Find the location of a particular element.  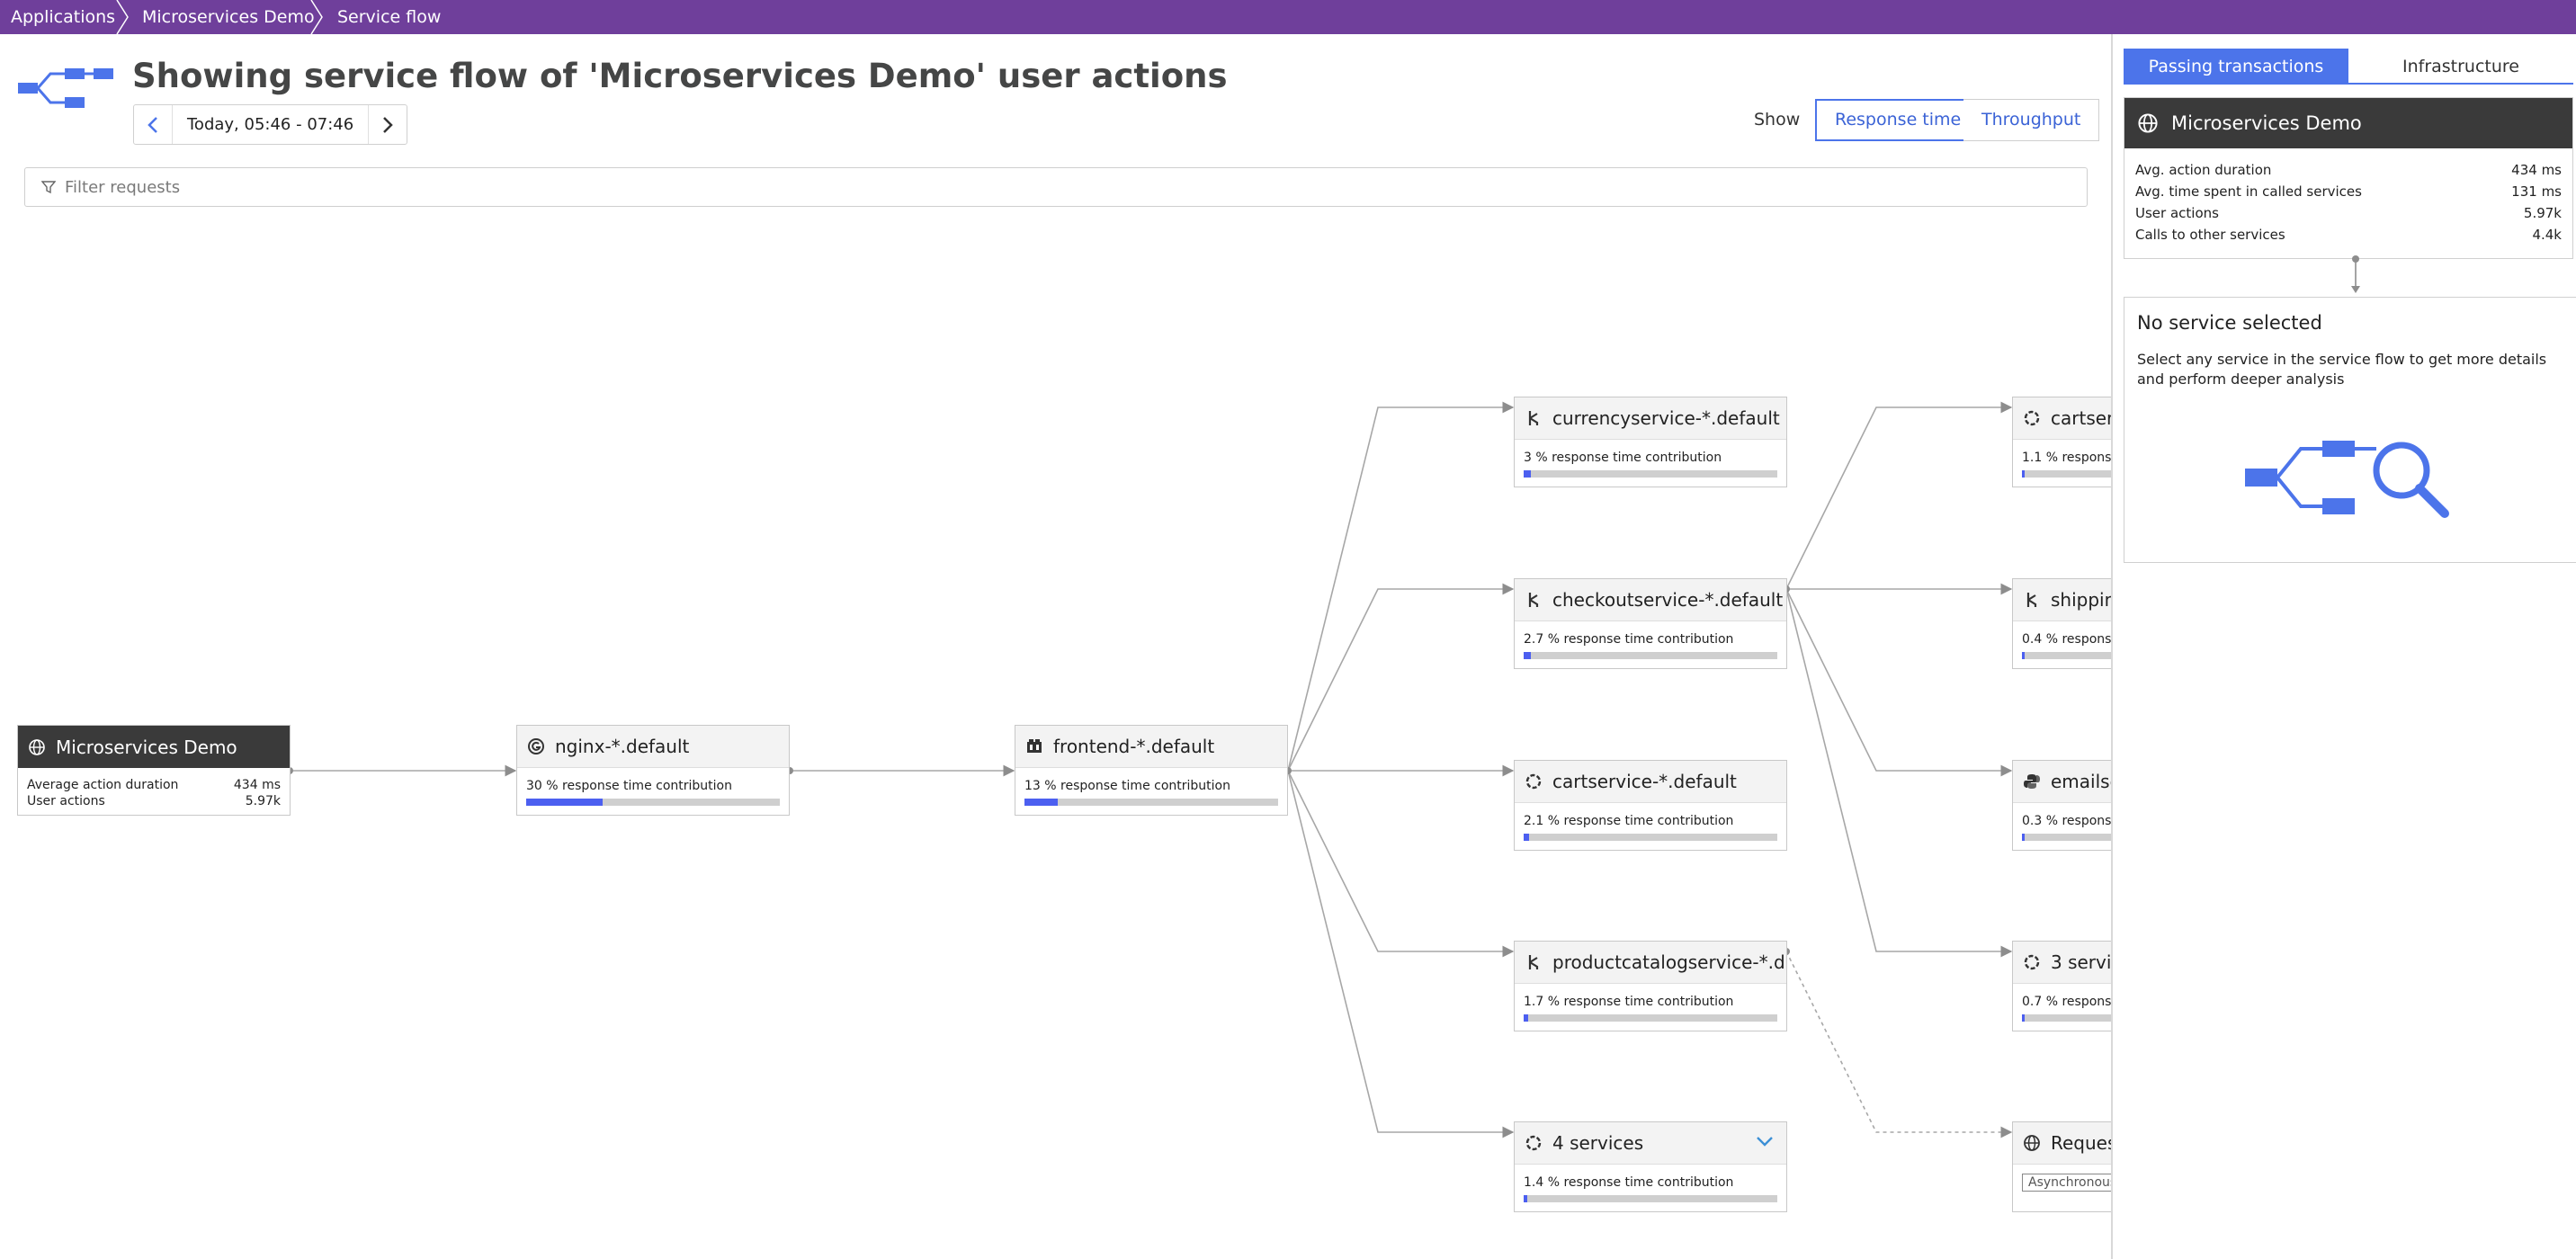

stat-label: Avg. action duration is located at coordinates (2203, 170).